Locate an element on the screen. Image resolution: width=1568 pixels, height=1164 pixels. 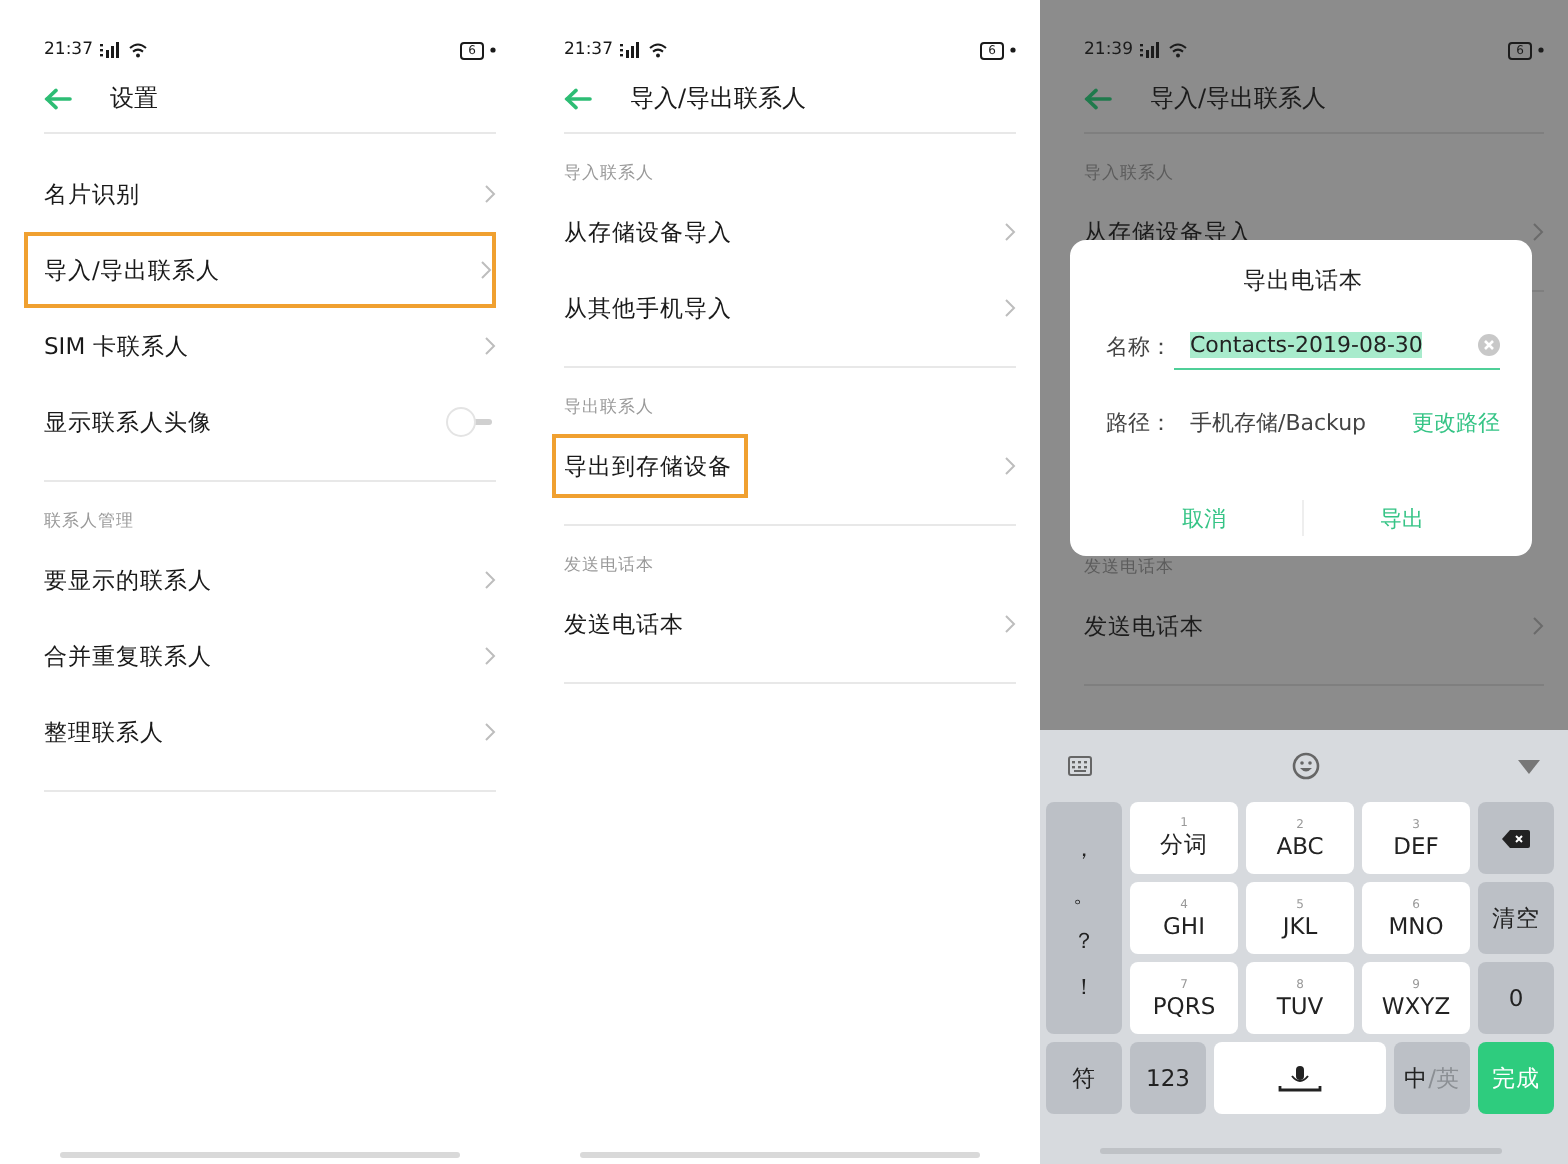
name-input-field: Contacts-2019-08-30 is located at coordinates (1337, 346).